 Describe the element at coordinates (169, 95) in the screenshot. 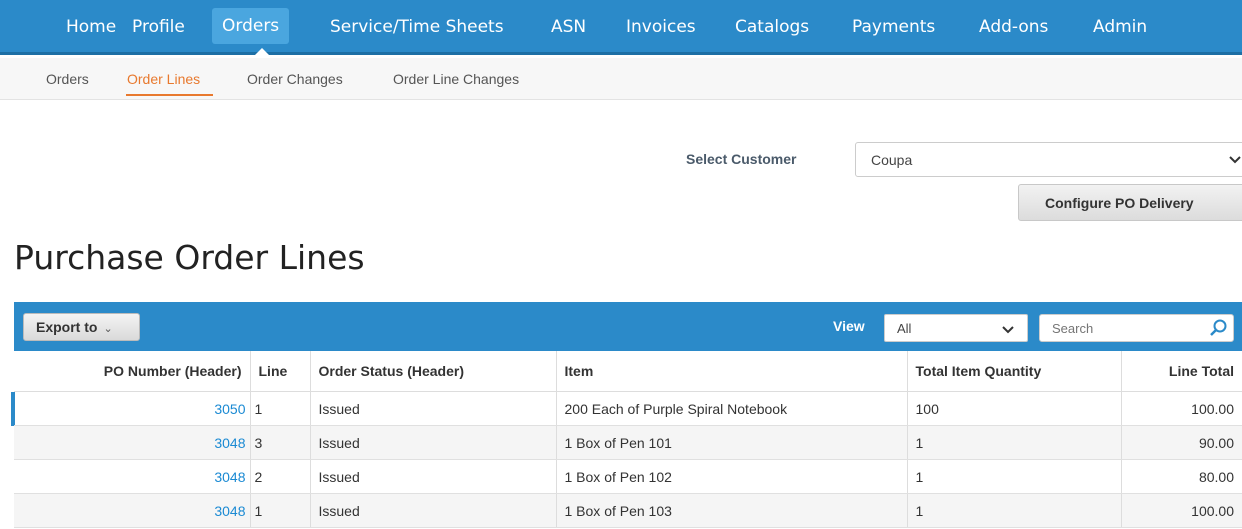

I see `active-subtab-underline` at that location.